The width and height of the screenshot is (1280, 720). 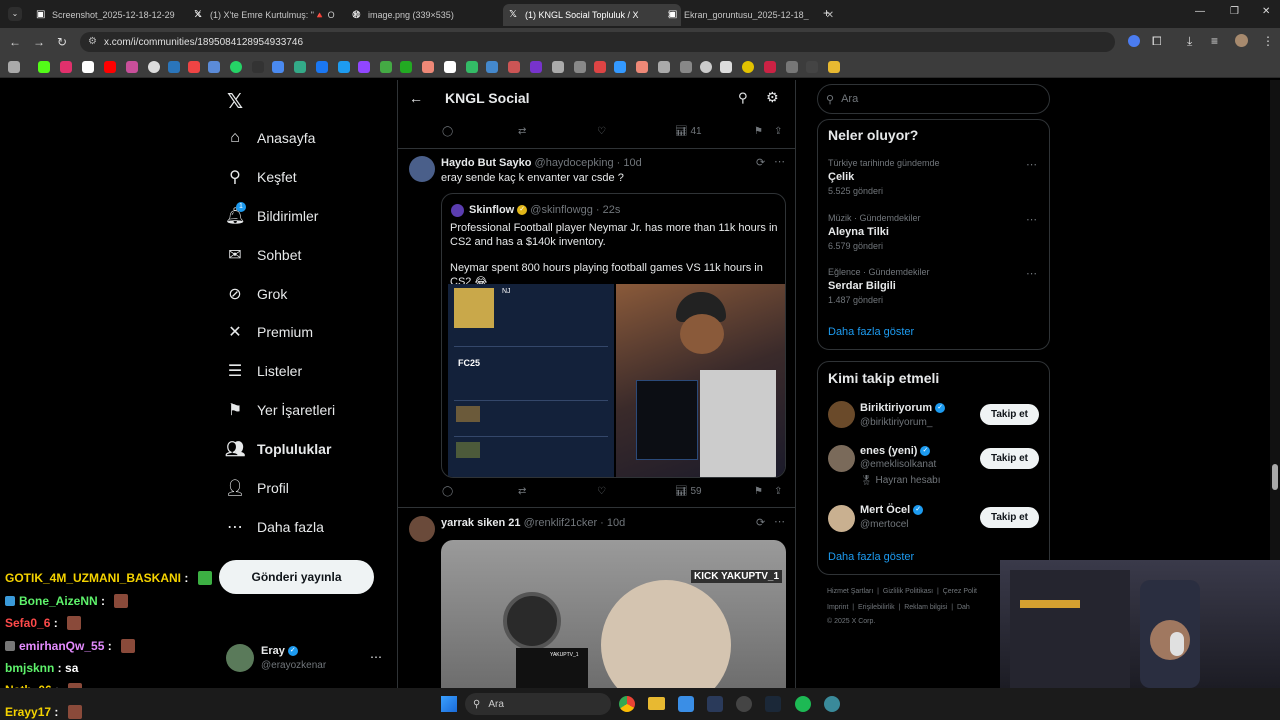 I want to click on explorer-icon, so click(x=656, y=703).